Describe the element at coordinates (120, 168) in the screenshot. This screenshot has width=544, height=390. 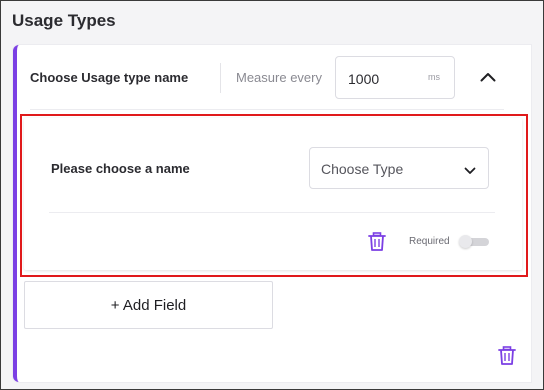
I see `field-name-label: Please choose a name` at that location.